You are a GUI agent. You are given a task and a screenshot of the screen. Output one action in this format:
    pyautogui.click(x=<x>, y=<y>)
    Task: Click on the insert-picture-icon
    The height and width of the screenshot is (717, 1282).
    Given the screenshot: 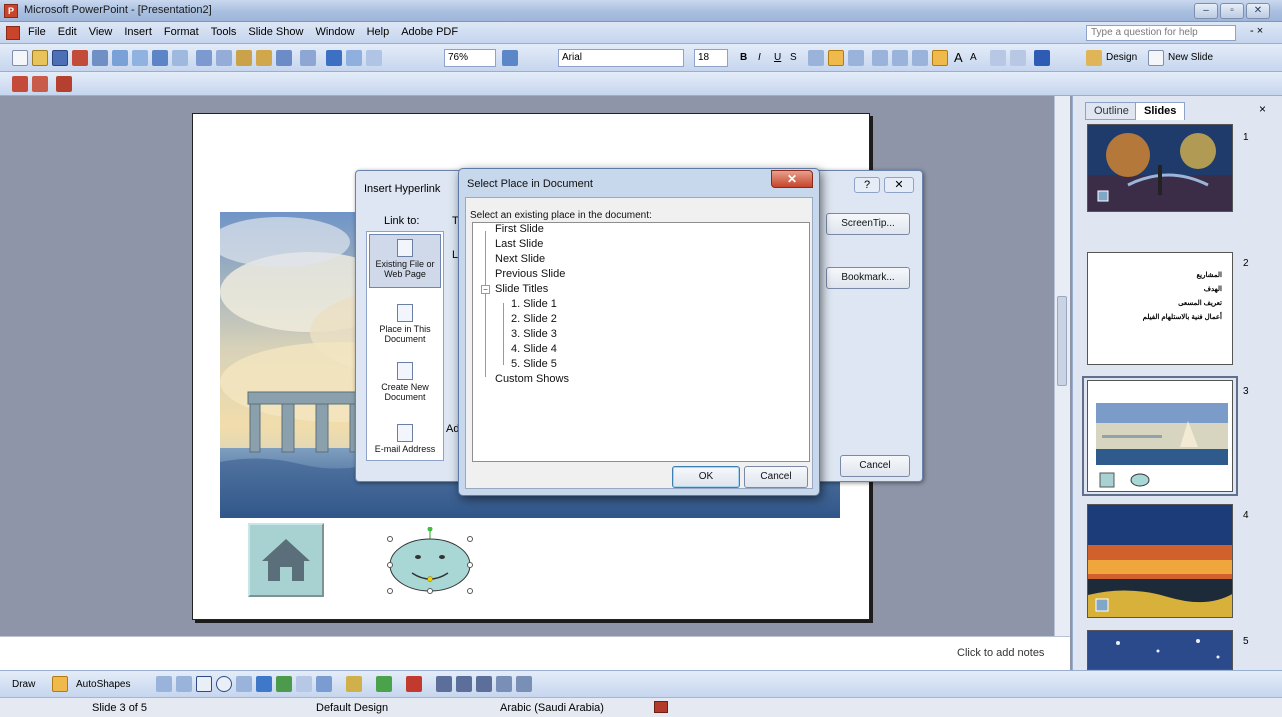 What is the action you would take?
    pyautogui.click(x=324, y=684)
    